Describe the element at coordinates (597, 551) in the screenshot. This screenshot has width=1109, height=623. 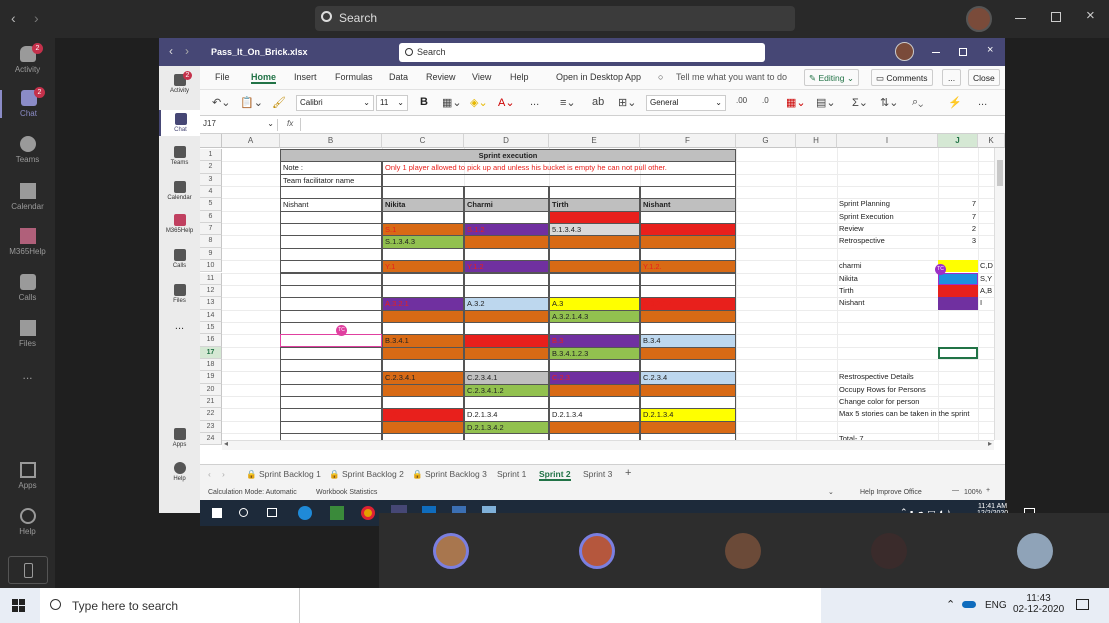
I see `participant-avatar` at that location.